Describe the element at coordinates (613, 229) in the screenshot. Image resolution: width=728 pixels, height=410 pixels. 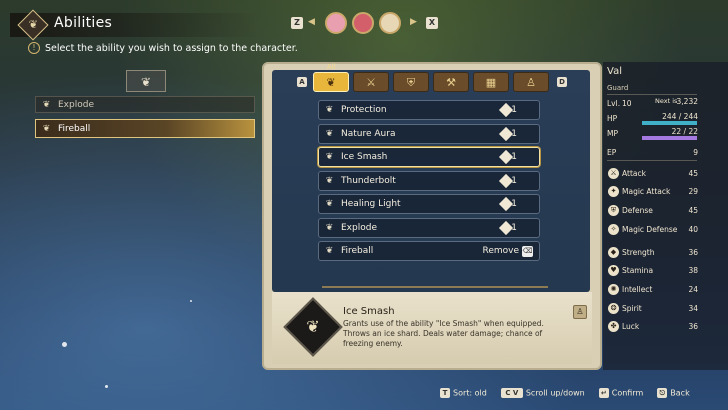
I see `magic-defense-icon: ✧` at that location.